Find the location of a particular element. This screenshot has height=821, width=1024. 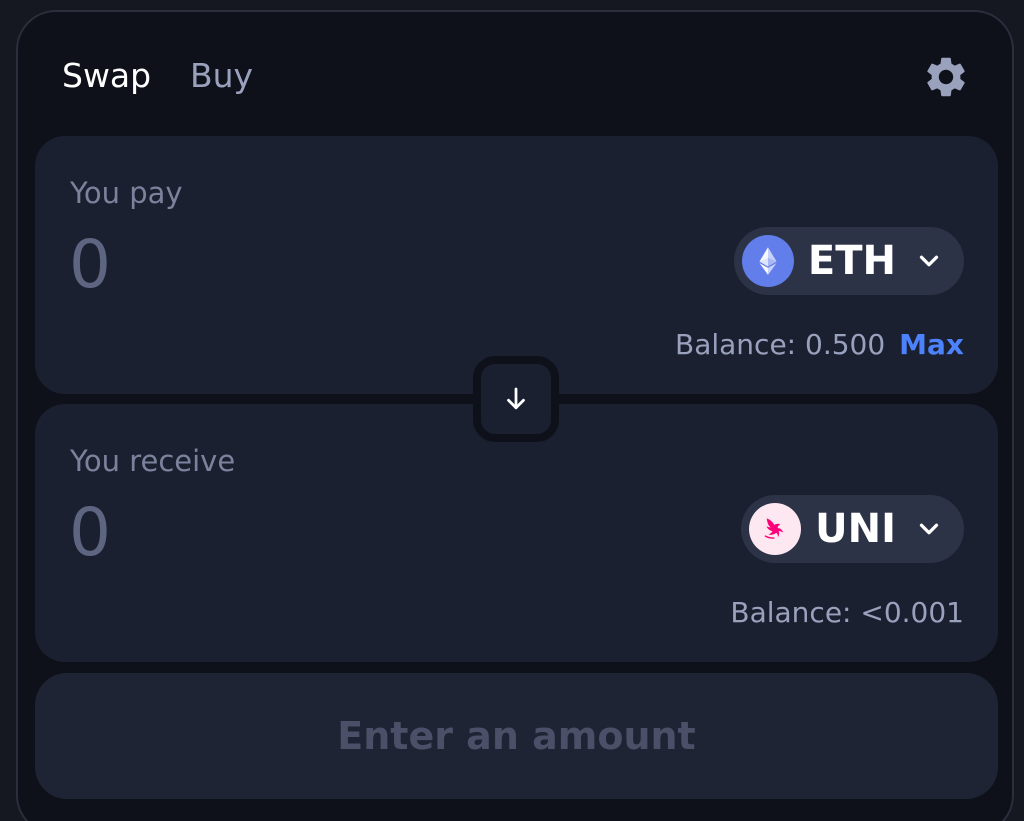

arrow-down-icon is located at coordinates (516, 398).